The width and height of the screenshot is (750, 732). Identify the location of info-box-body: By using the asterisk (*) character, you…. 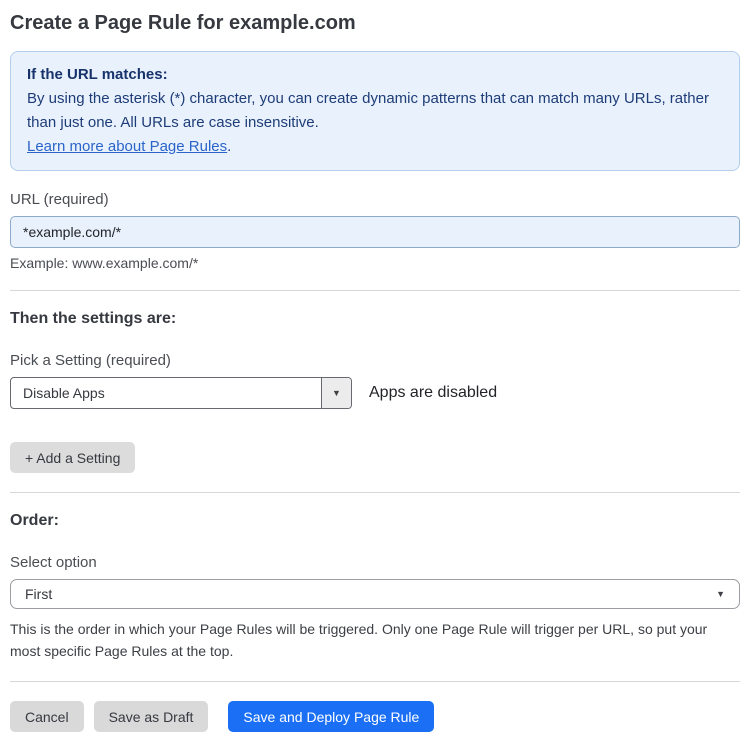
(368, 110).